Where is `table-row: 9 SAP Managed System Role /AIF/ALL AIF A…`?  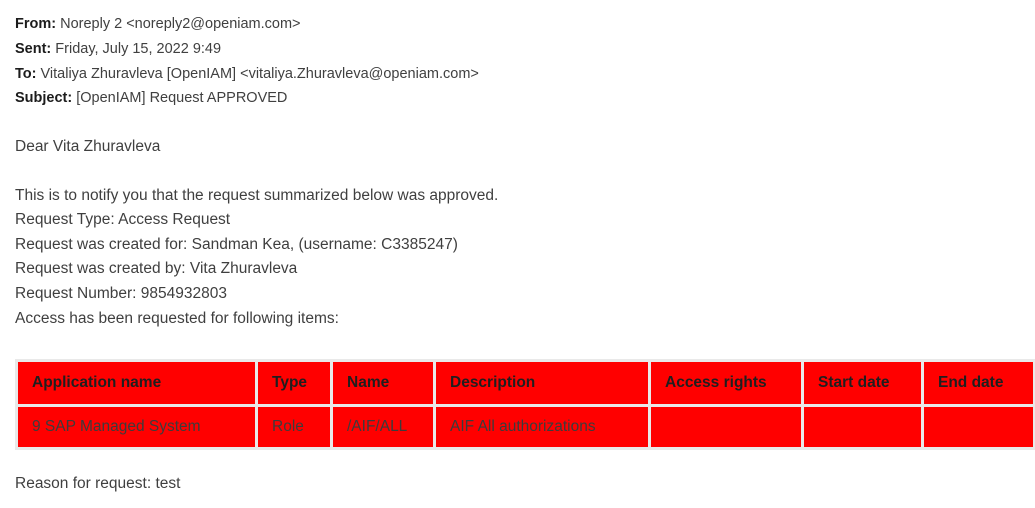 table-row: 9 SAP Managed System Role /AIF/ALL AIF A… is located at coordinates (525, 427).